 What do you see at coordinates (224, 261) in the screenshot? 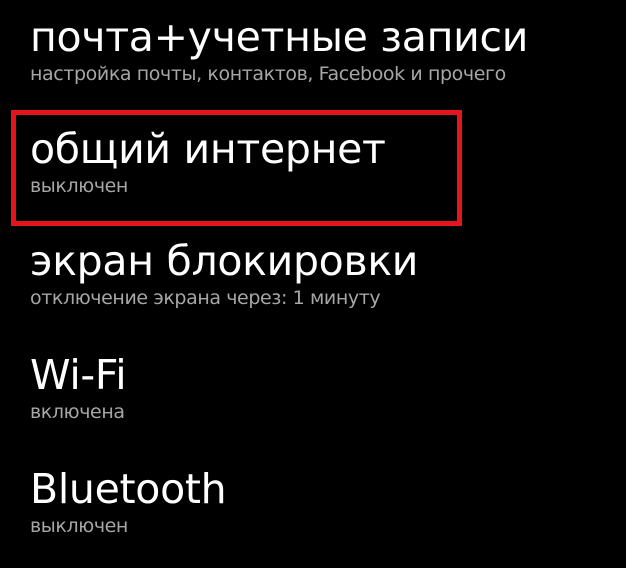
I see `settings-item-title: экран блокировки` at bounding box center [224, 261].